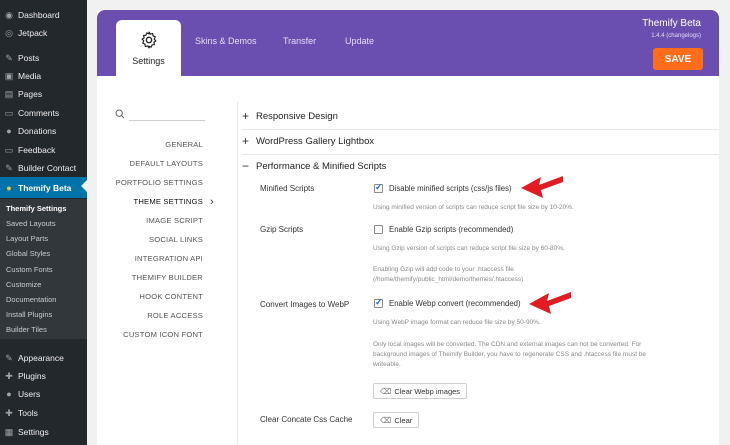  What do you see at coordinates (9, 394) in the screenshot?
I see `users-icon: ●` at bounding box center [9, 394].